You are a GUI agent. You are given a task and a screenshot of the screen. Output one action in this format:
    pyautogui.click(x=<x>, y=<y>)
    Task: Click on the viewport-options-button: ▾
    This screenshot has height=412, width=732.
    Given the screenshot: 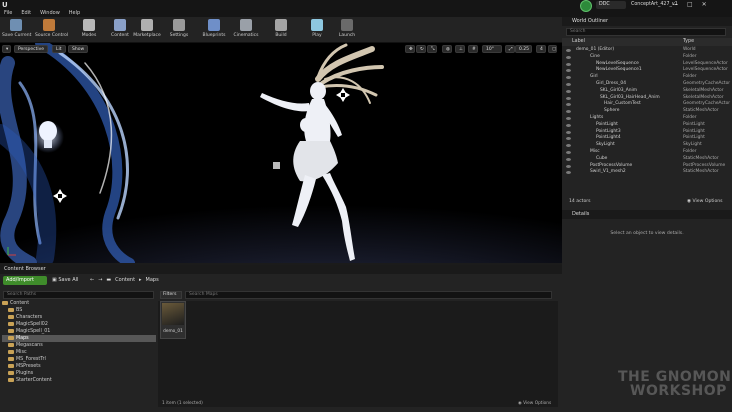 What is the action you would take?
    pyautogui.click(x=6, y=49)
    